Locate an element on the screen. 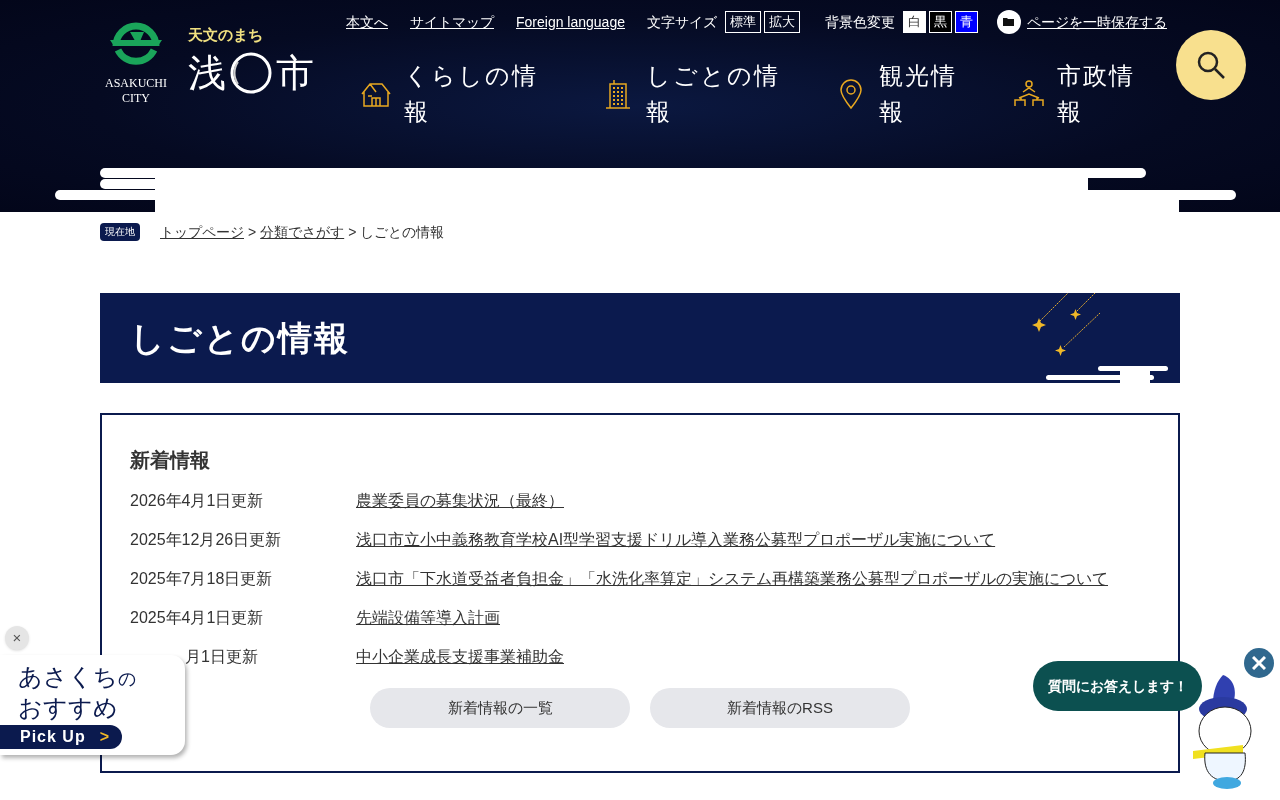 The width and height of the screenshot is (1280, 800). font-size-button: 拡大 is located at coordinates (782, 22).